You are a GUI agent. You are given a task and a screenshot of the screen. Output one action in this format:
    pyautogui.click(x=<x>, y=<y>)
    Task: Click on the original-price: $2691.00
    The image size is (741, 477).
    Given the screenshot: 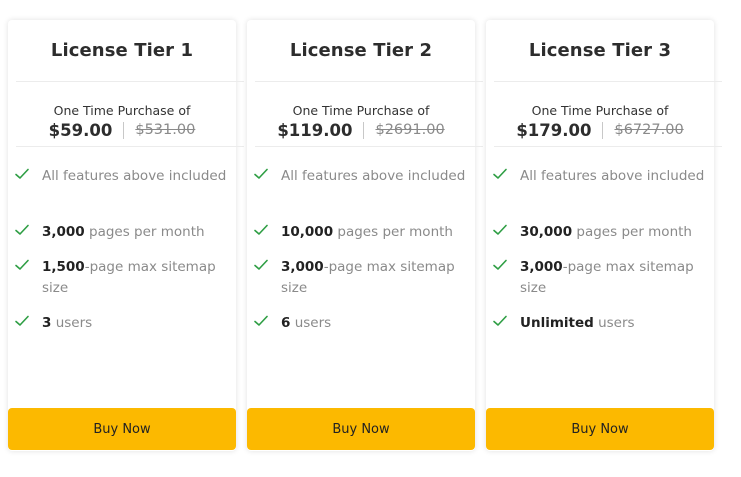 What is the action you would take?
    pyautogui.click(x=410, y=130)
    